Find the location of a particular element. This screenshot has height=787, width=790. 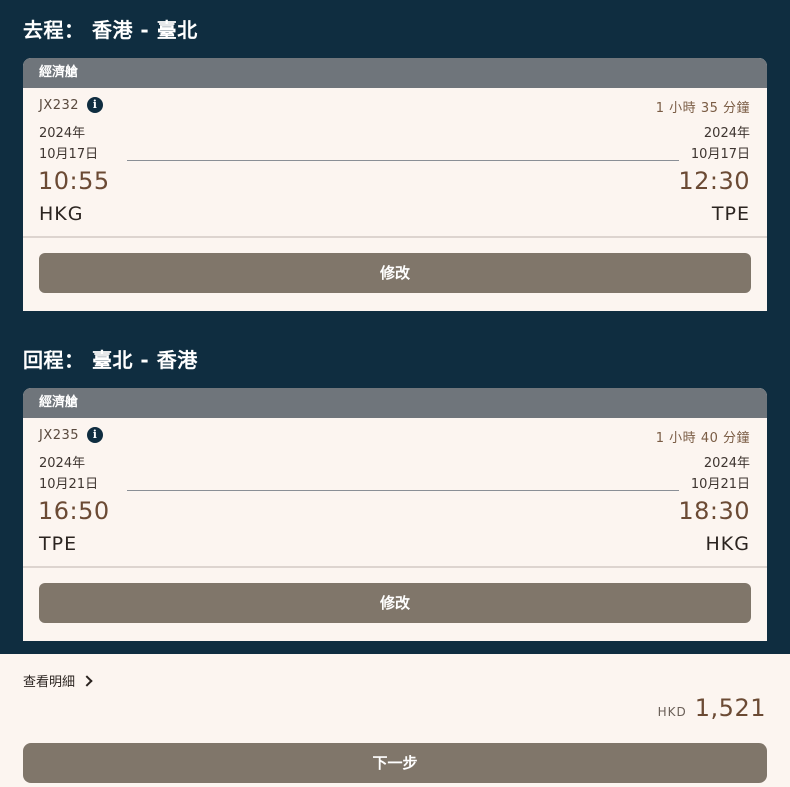

outbound-depart-airport: HKG is located at coordinates (61, 214).